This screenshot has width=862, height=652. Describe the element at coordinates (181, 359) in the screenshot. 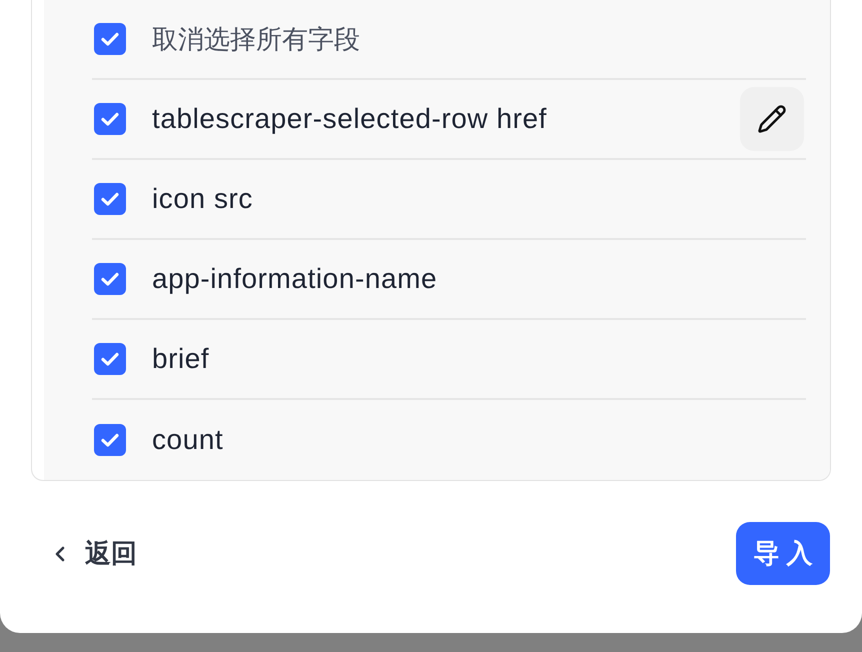

I see `field-name: brief` at that location.